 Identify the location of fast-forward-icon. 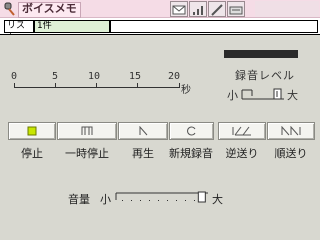
(291, 131).